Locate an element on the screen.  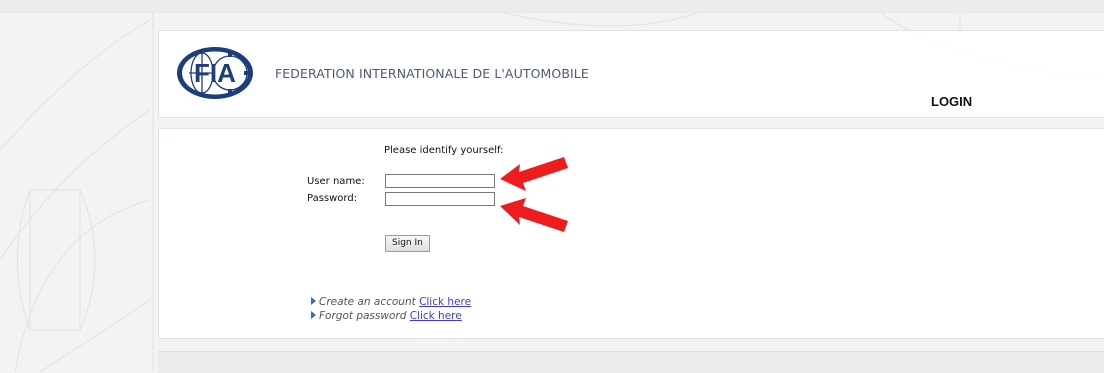
sign-in-button: Sign In is located at coordinates (407, 243).